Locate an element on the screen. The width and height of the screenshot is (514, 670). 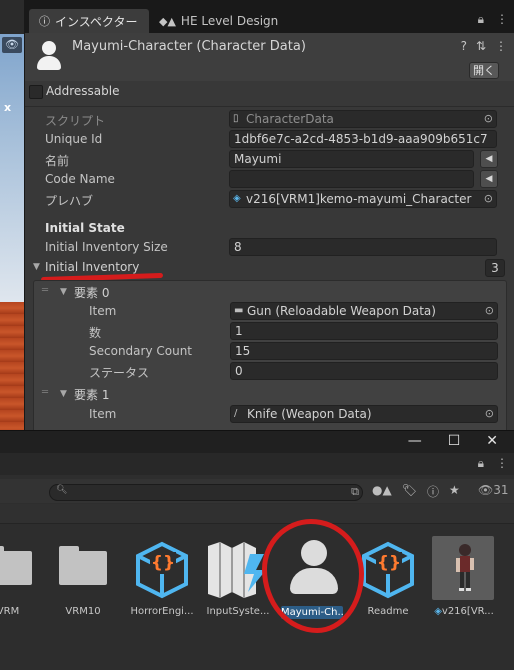
unique-id-field: 1dbf6e7c-a2cd-4853-b1d9-aaa909b651c7 is located at coordinates (363, 139).